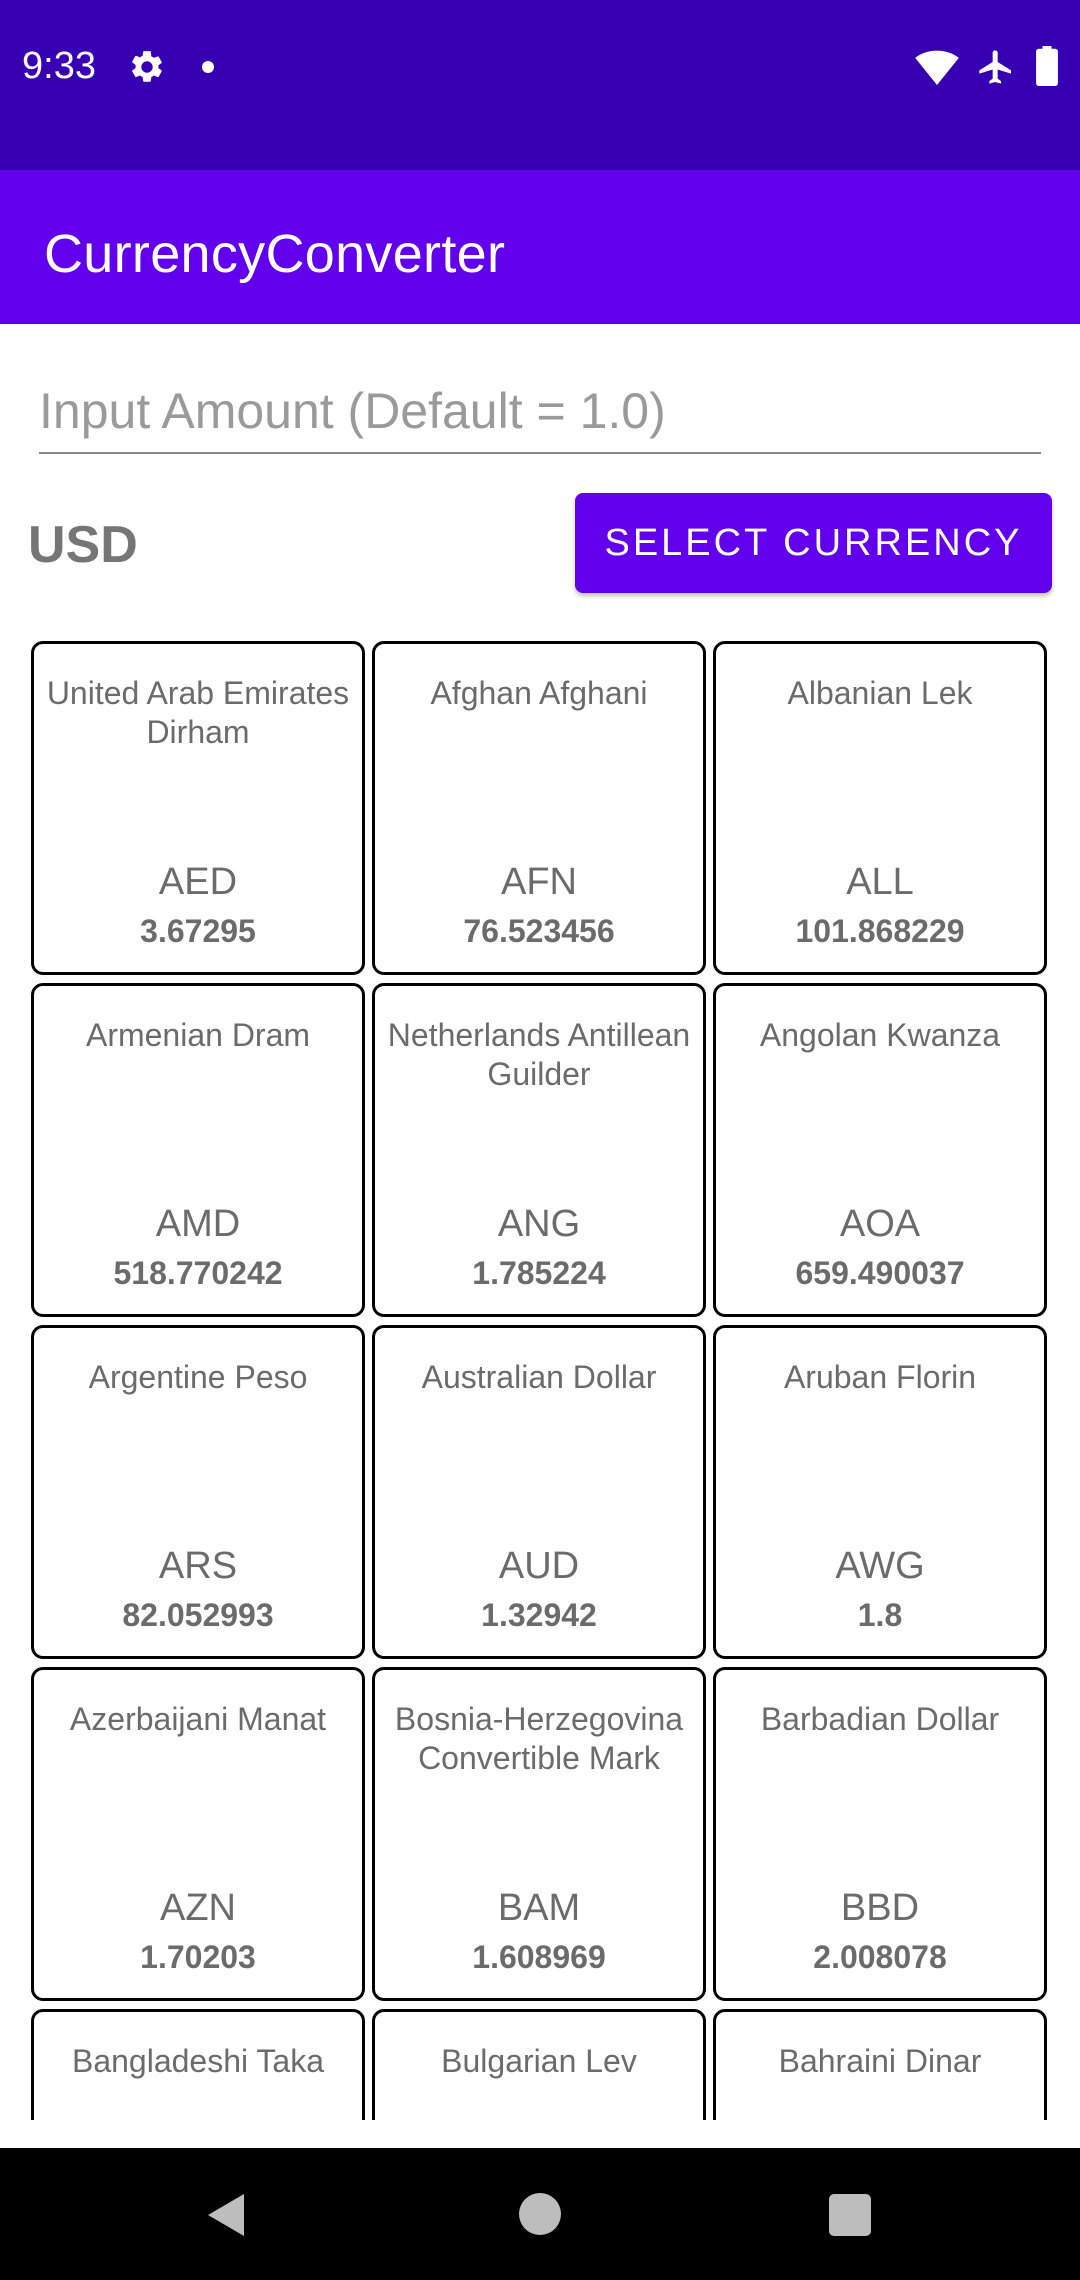 The width and height of the screenshot is (1080, 2280). I want to click on amount-input, so click(540, 412).